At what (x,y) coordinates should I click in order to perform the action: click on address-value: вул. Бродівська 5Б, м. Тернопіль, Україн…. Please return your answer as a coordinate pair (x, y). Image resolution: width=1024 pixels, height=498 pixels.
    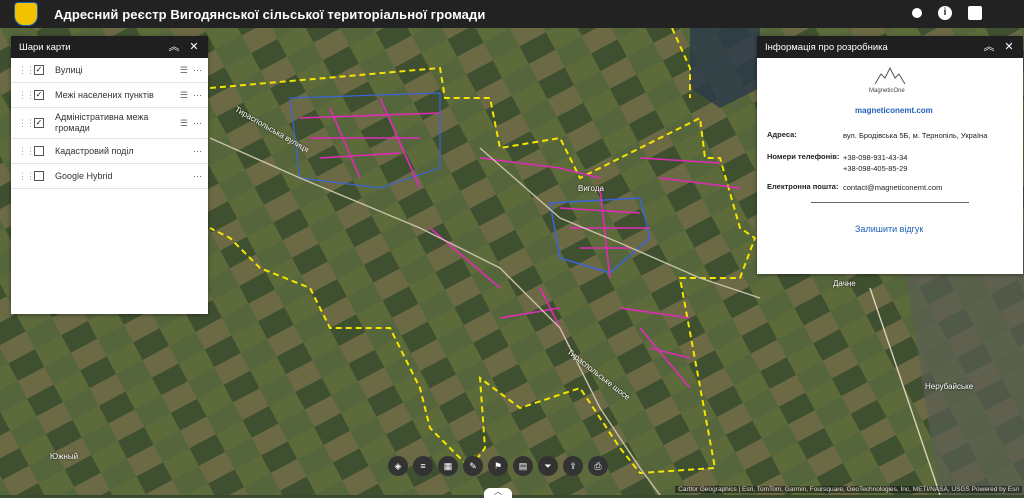
    Looking at the image, I should click on (915, 135).